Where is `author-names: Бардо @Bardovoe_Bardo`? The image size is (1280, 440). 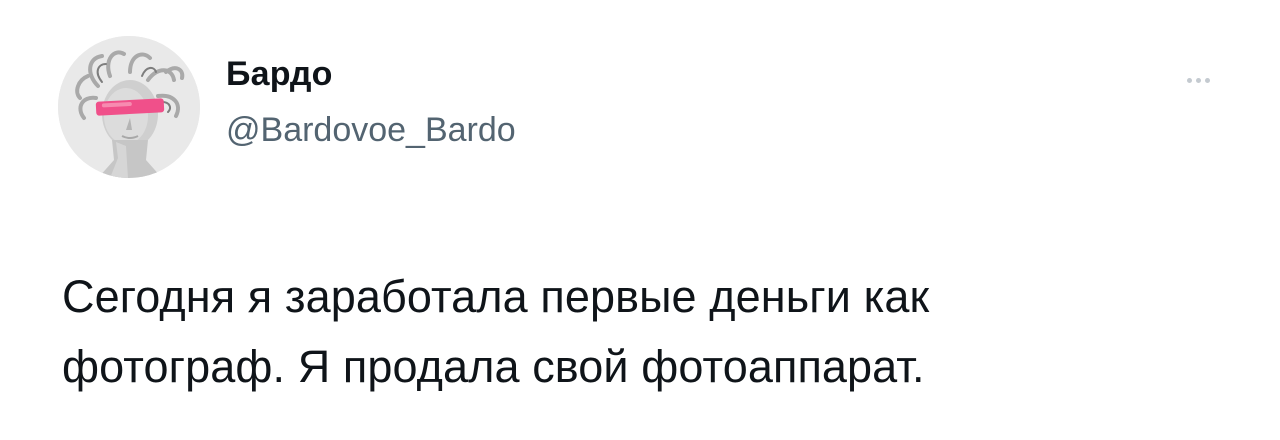
author-names: Бардо @Bardovoe_Bardo is located at coordinates (371, 102).